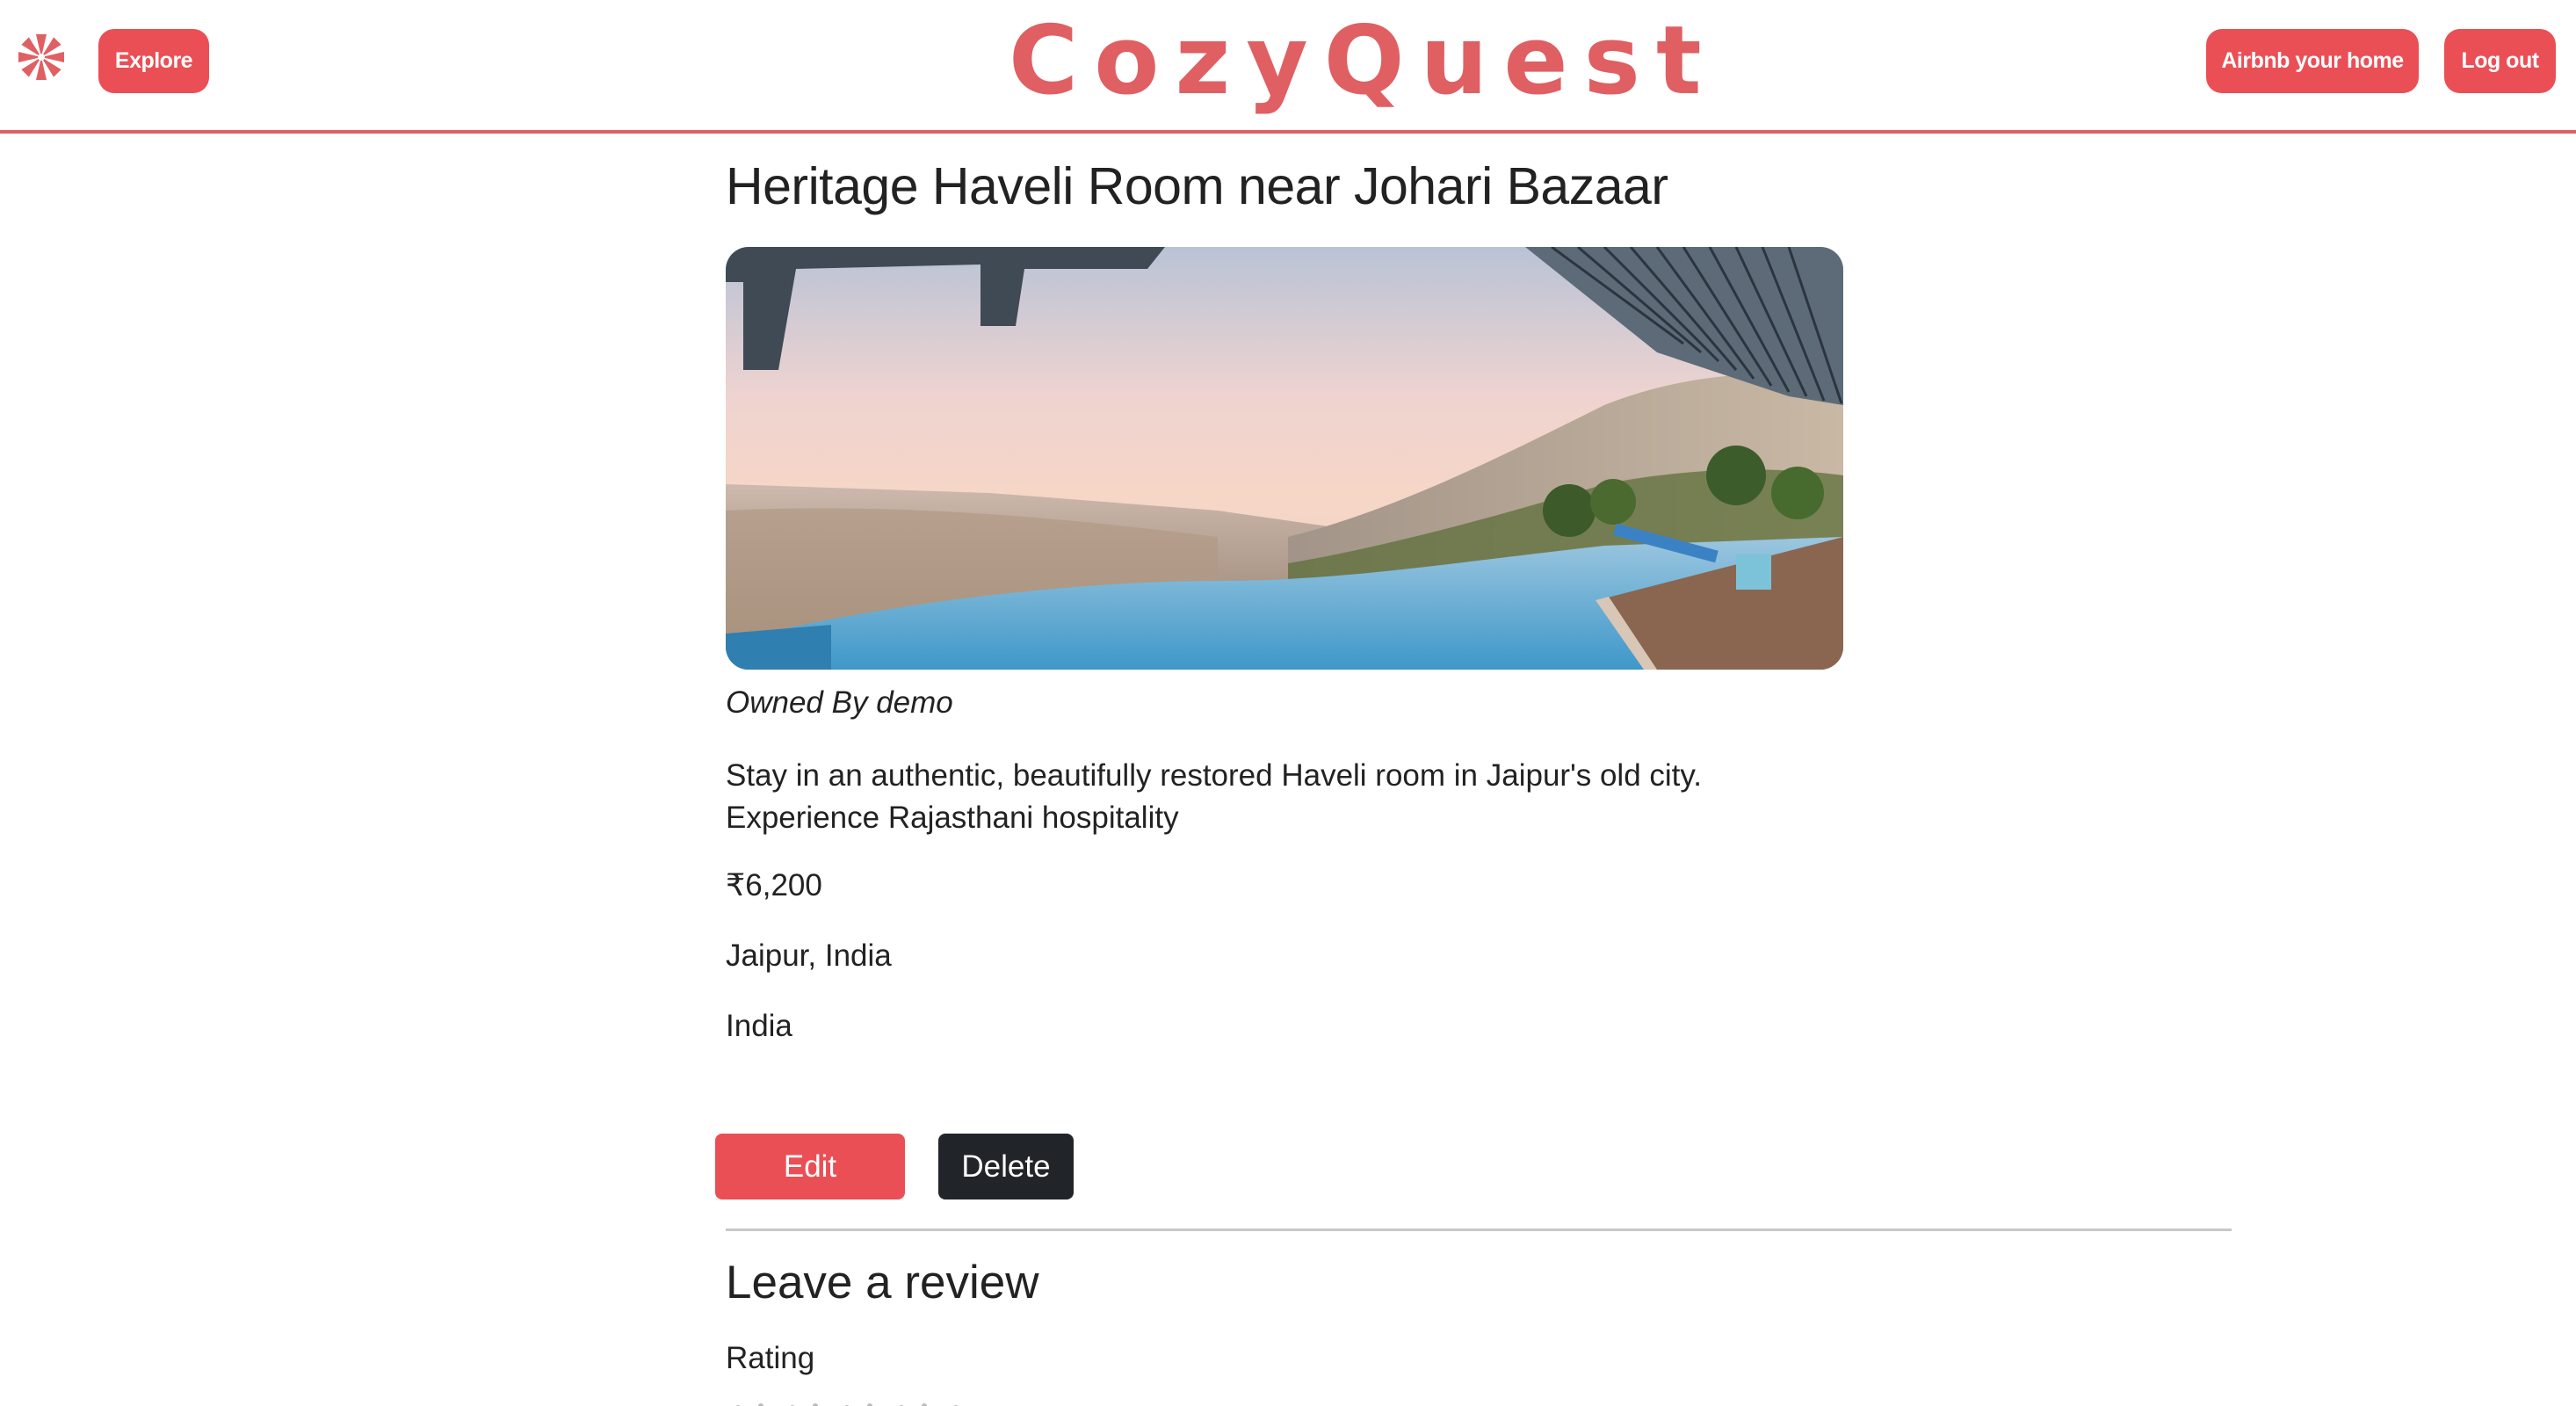 This screenshot has width=2576, height=1406. I want to click on listing-location: Jaipur, India, so click(809, 956).